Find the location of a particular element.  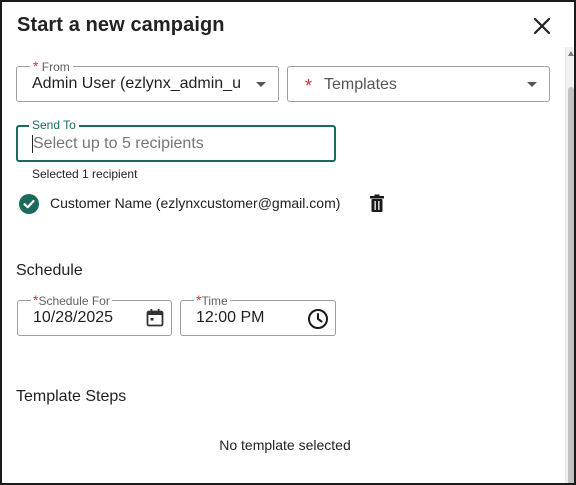

clock-button is located at coordinates (318, 319).